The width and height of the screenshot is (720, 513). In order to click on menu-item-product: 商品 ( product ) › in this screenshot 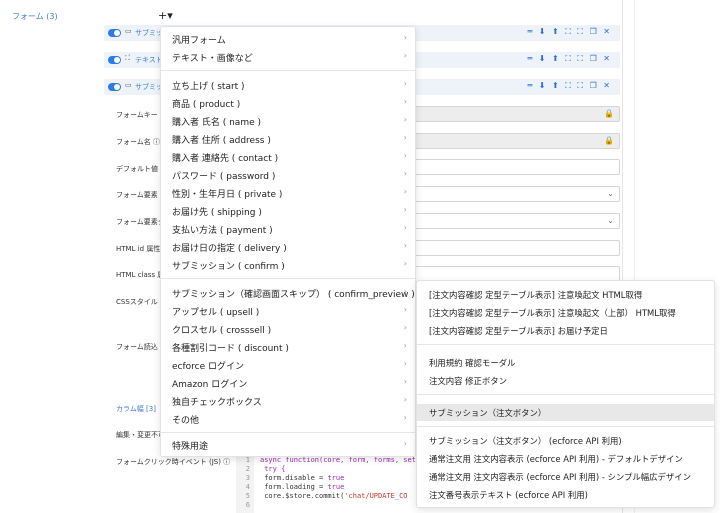, I will do `click(288, 103)`.